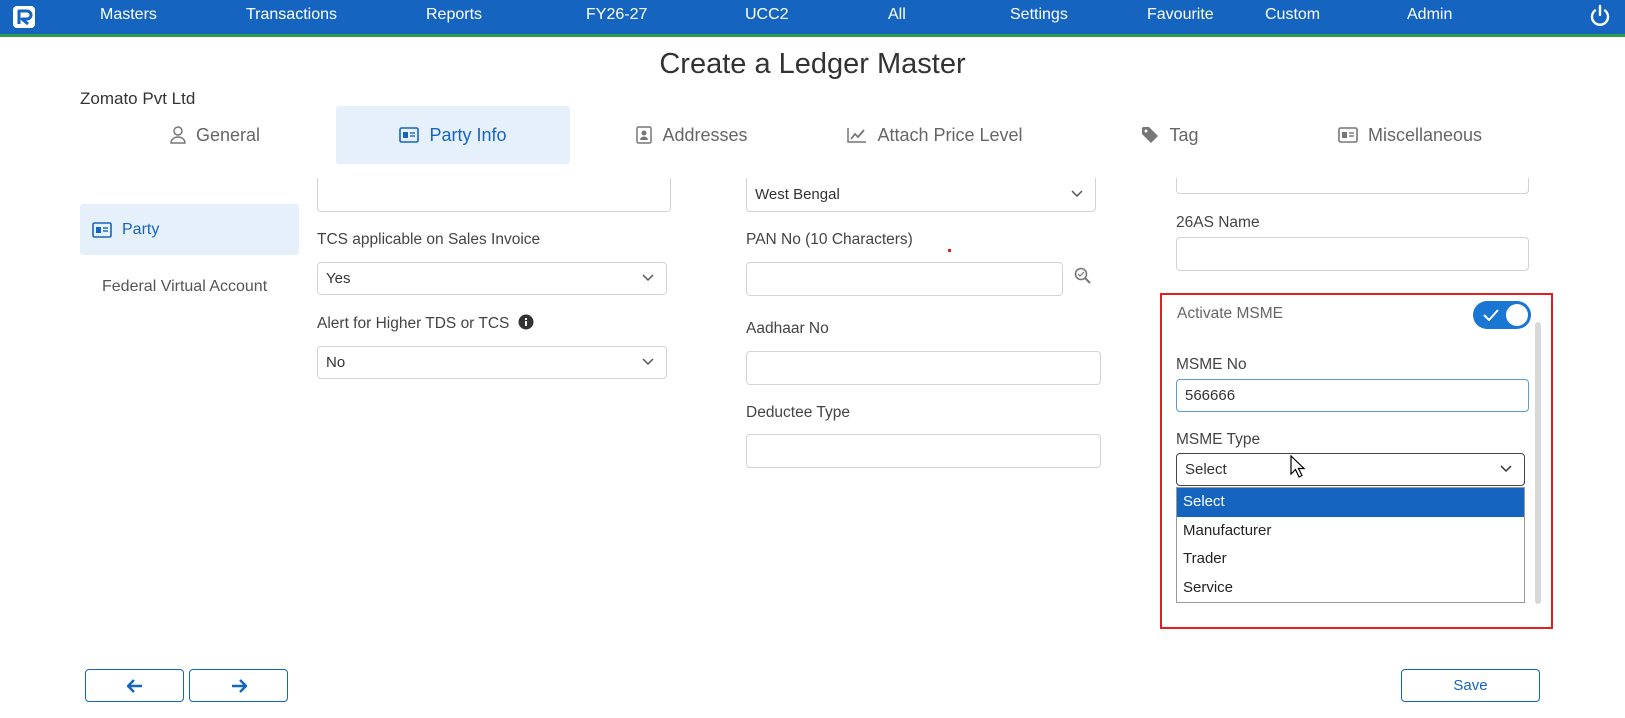 The image size is (1625, 718). Describe the element at coordinates (1206, 469) in the screenshot. I see `msme-type-value: Select` at that location.